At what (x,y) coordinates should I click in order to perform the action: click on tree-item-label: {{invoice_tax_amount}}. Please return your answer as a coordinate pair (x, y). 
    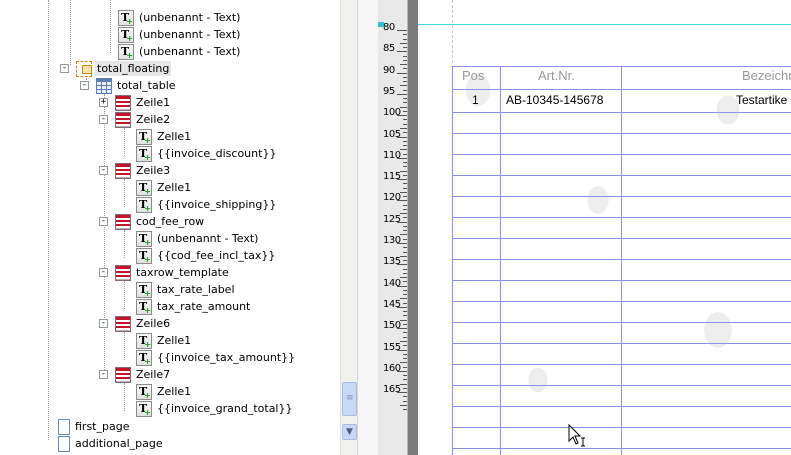
    Looking at the image, I should click on (226, 357).